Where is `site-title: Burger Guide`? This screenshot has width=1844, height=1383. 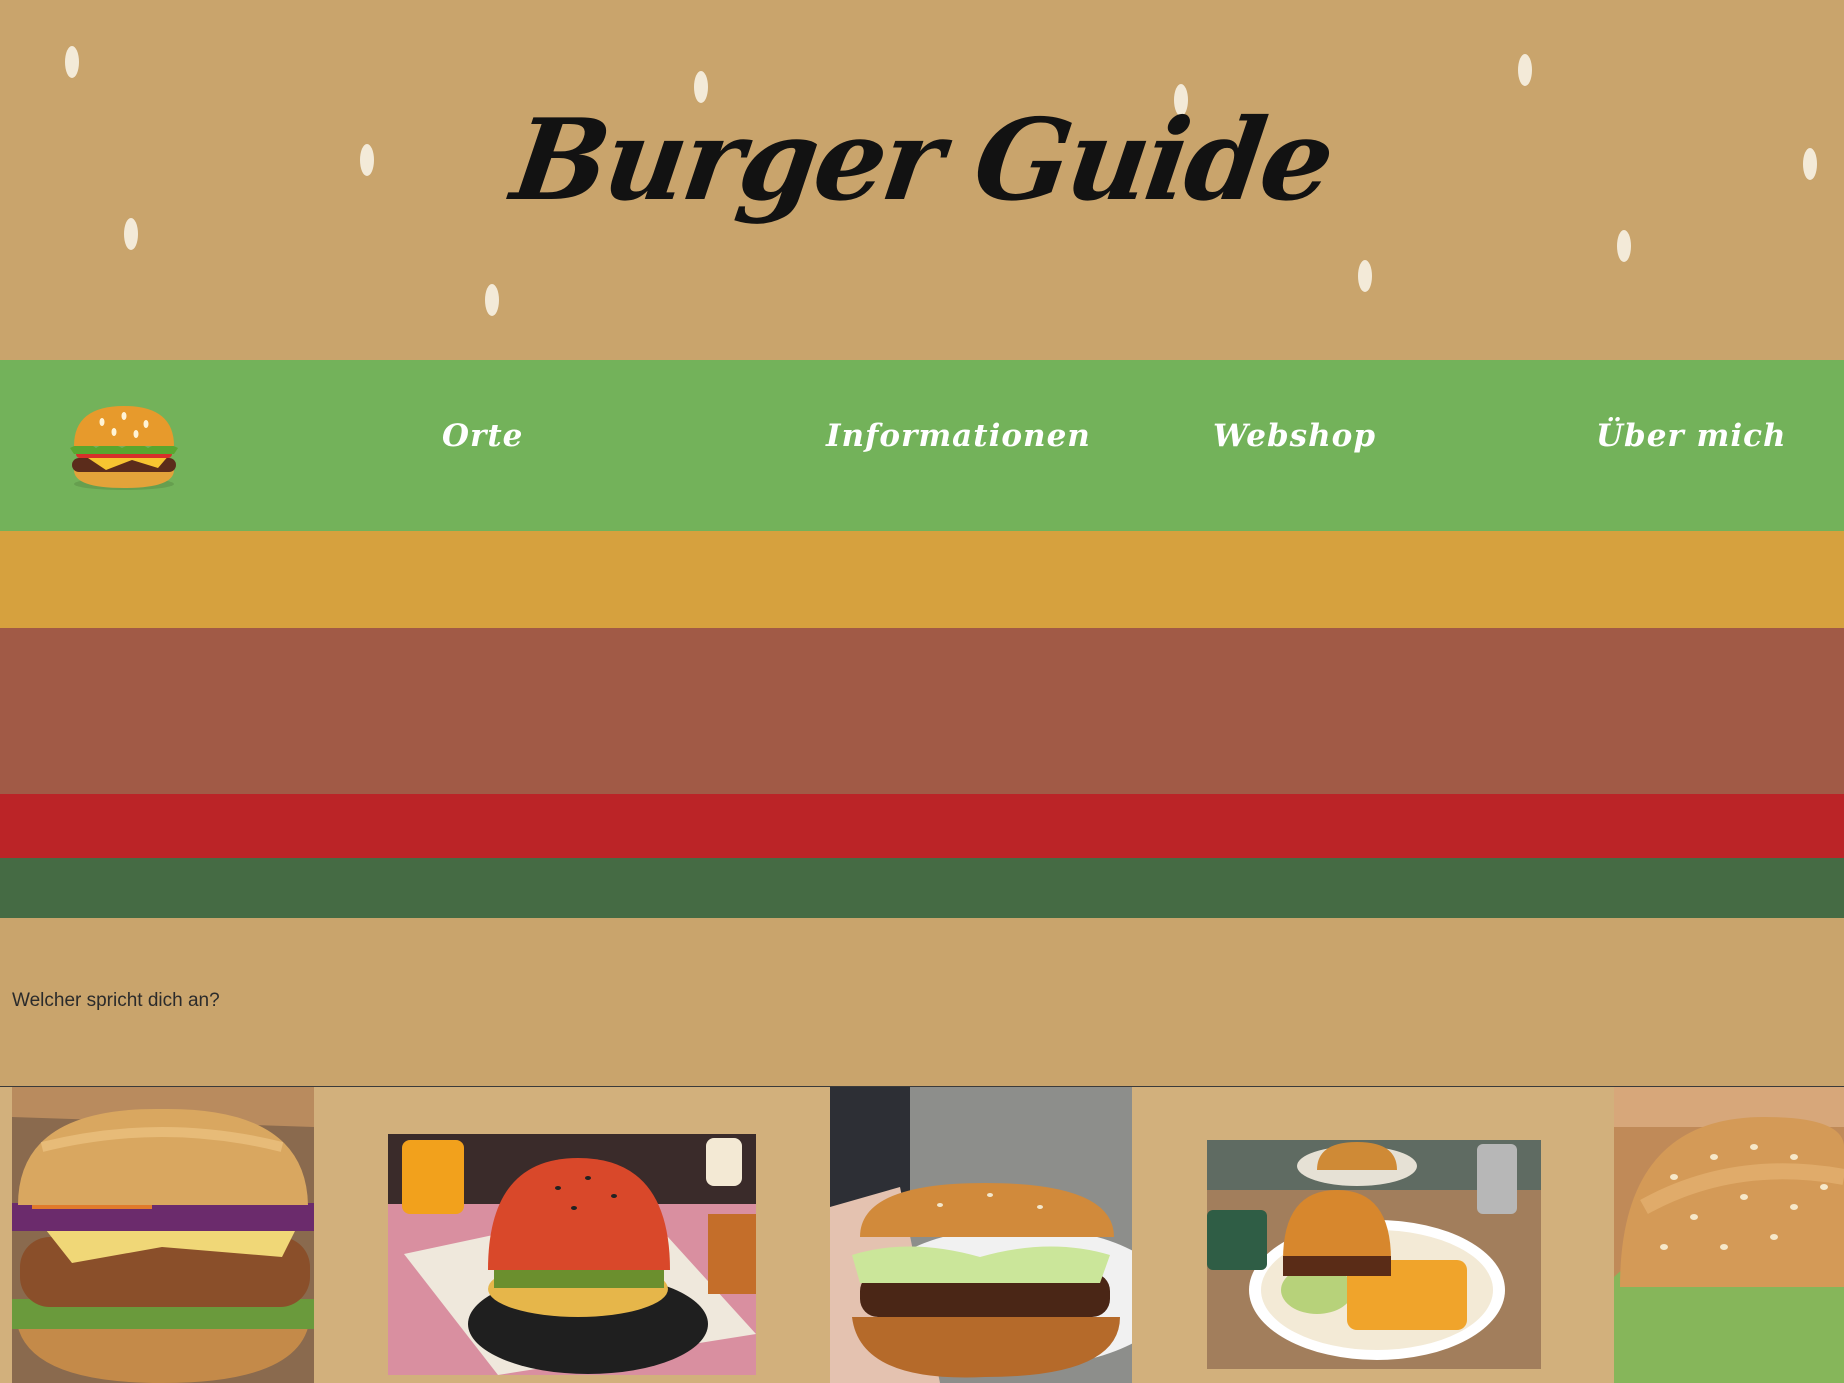 site-title: Burger Guide is located at coordinates (922, 160).